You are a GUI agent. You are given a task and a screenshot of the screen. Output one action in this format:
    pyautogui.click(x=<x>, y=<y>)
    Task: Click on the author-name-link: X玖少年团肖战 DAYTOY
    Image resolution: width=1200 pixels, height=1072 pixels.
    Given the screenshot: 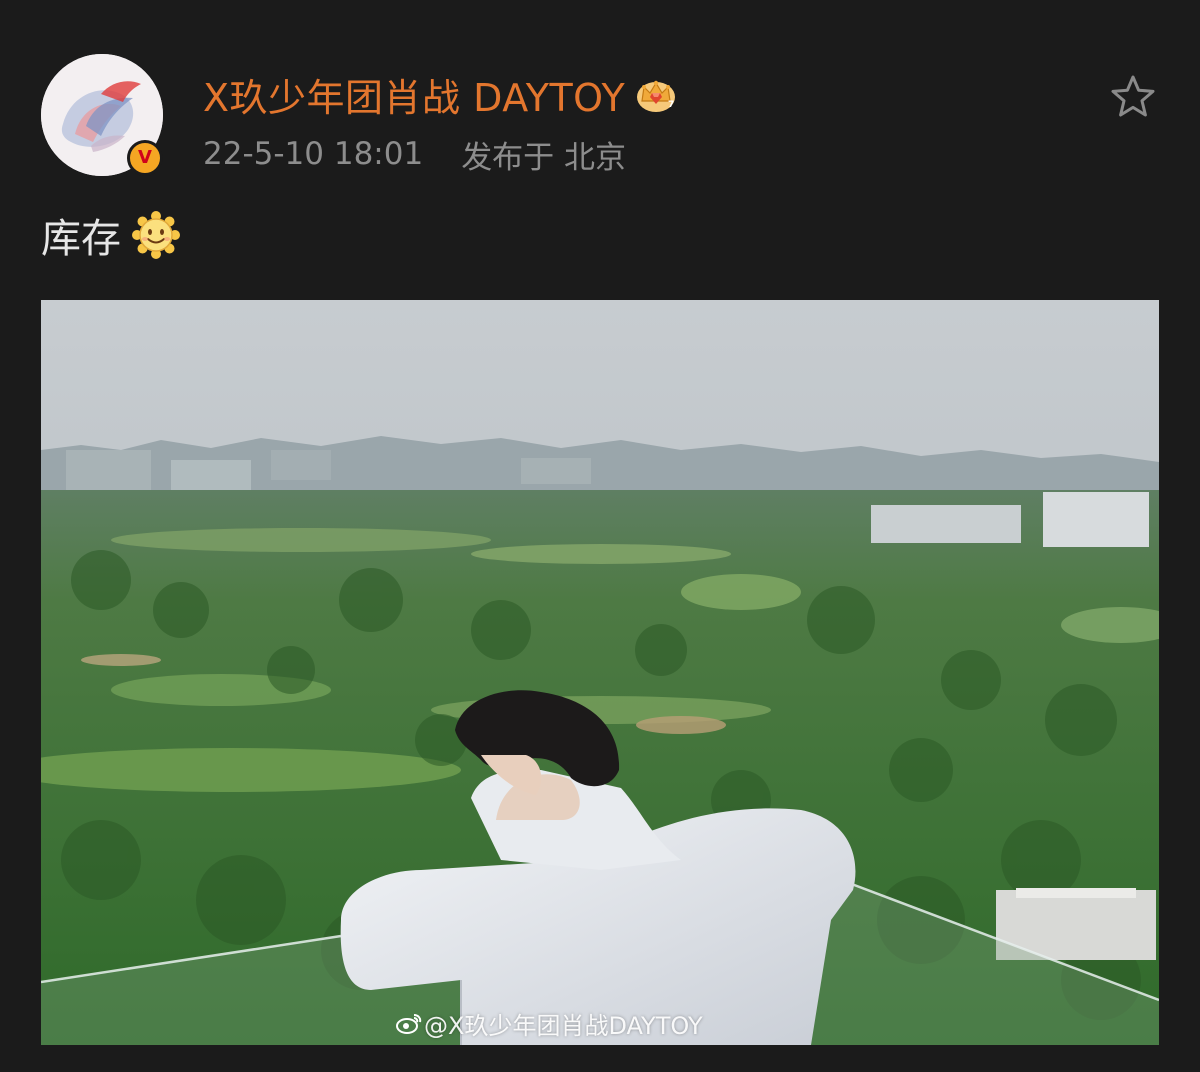 What is the action you would take?
    pyautogui.click(x=414, y=94)
    